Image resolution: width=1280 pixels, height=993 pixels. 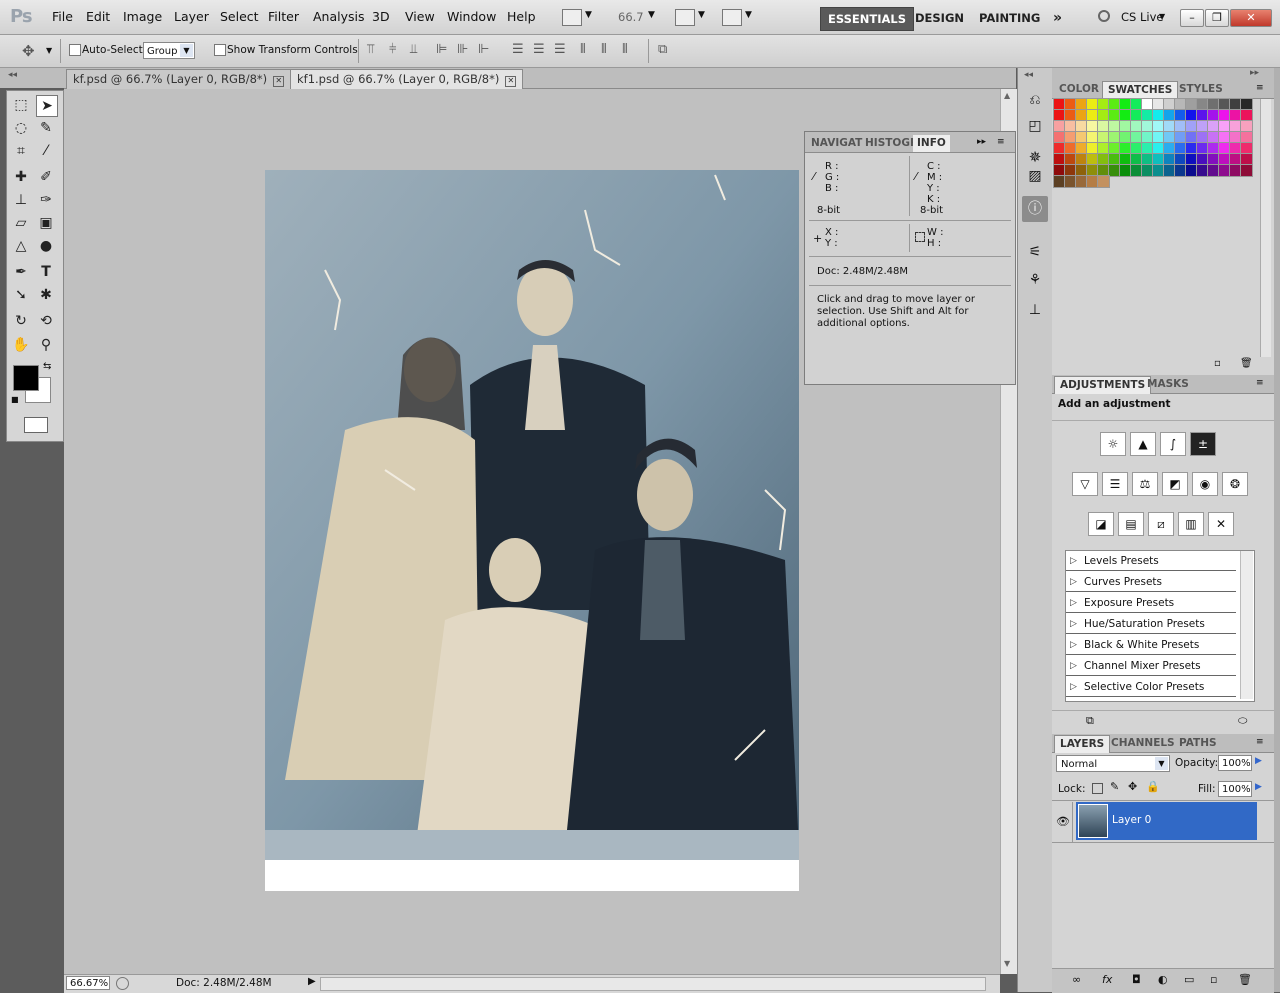 What do you see at coordinates (1035, 255) in the screenshot?
I see `brushes-panel-icon: ⚟` at bounding box center [1035, 255].